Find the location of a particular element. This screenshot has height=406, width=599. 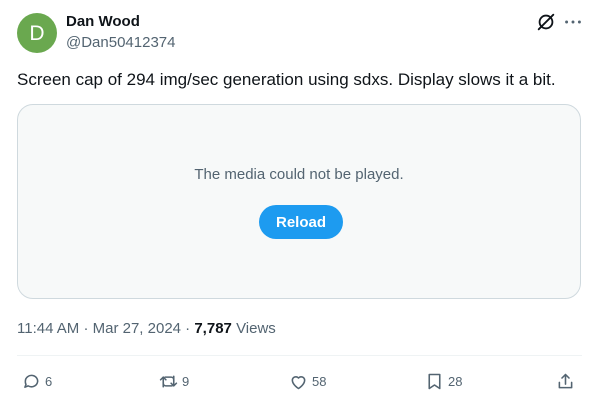

reply-count: 6 is located at coordinates (49, 381).